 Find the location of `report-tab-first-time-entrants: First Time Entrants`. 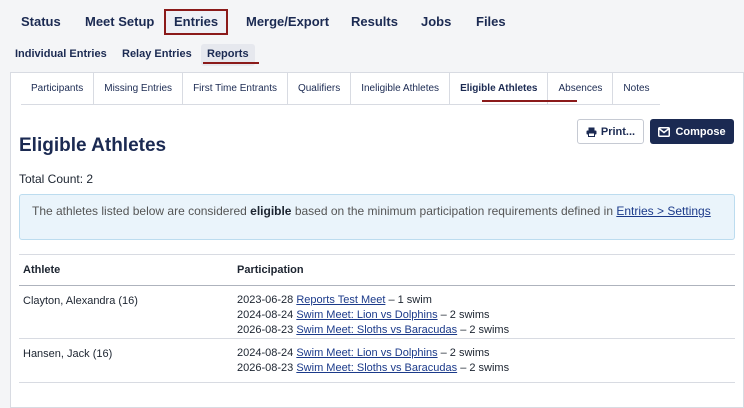

report-tab-first-time-entrants: First Time Entrants is located at coordinates (234, 88).